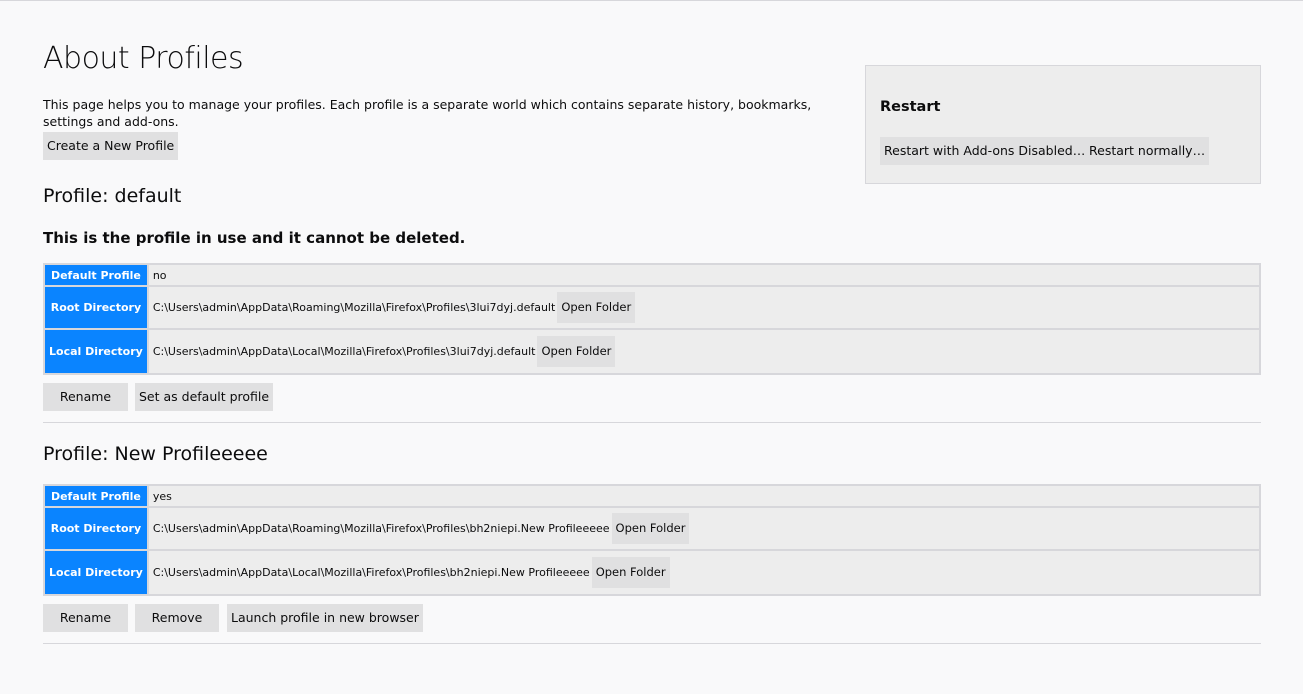  I want to click on set-default-profile-button: Set as default profile, so click(204, 397).